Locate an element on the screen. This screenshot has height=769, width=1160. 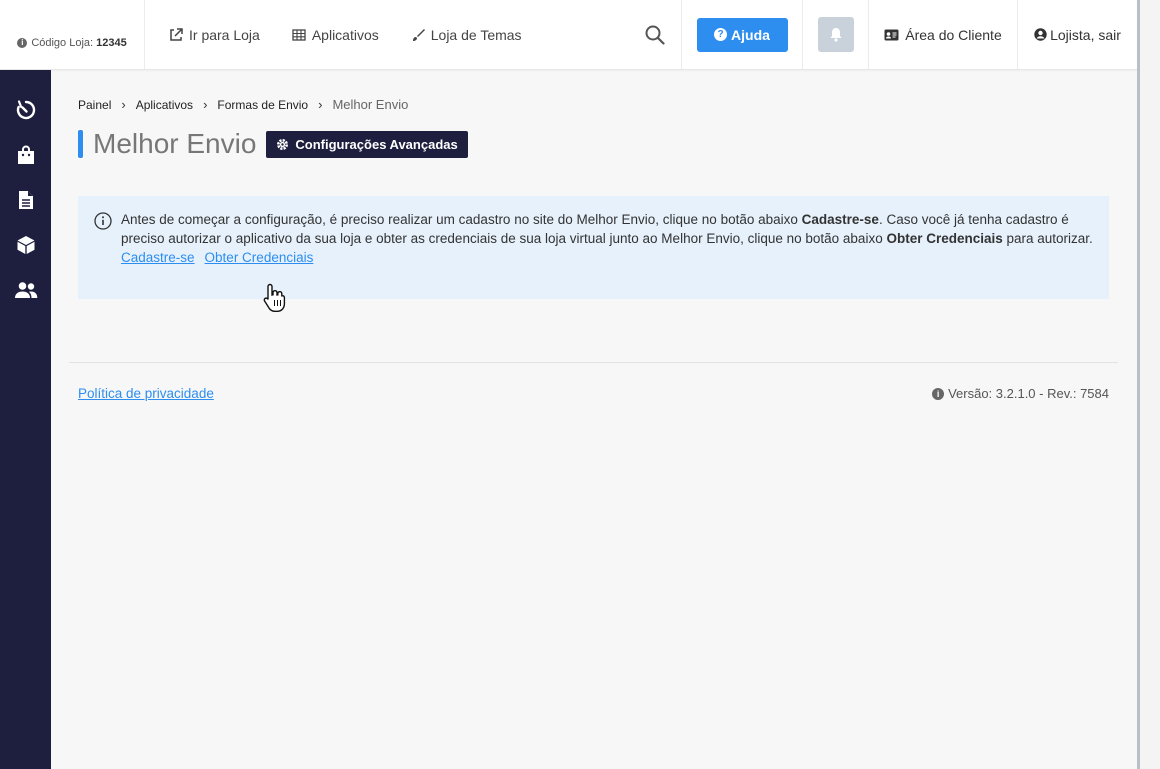
breadcrumb-item-painel: Painel is located at coordinates (94, 105).